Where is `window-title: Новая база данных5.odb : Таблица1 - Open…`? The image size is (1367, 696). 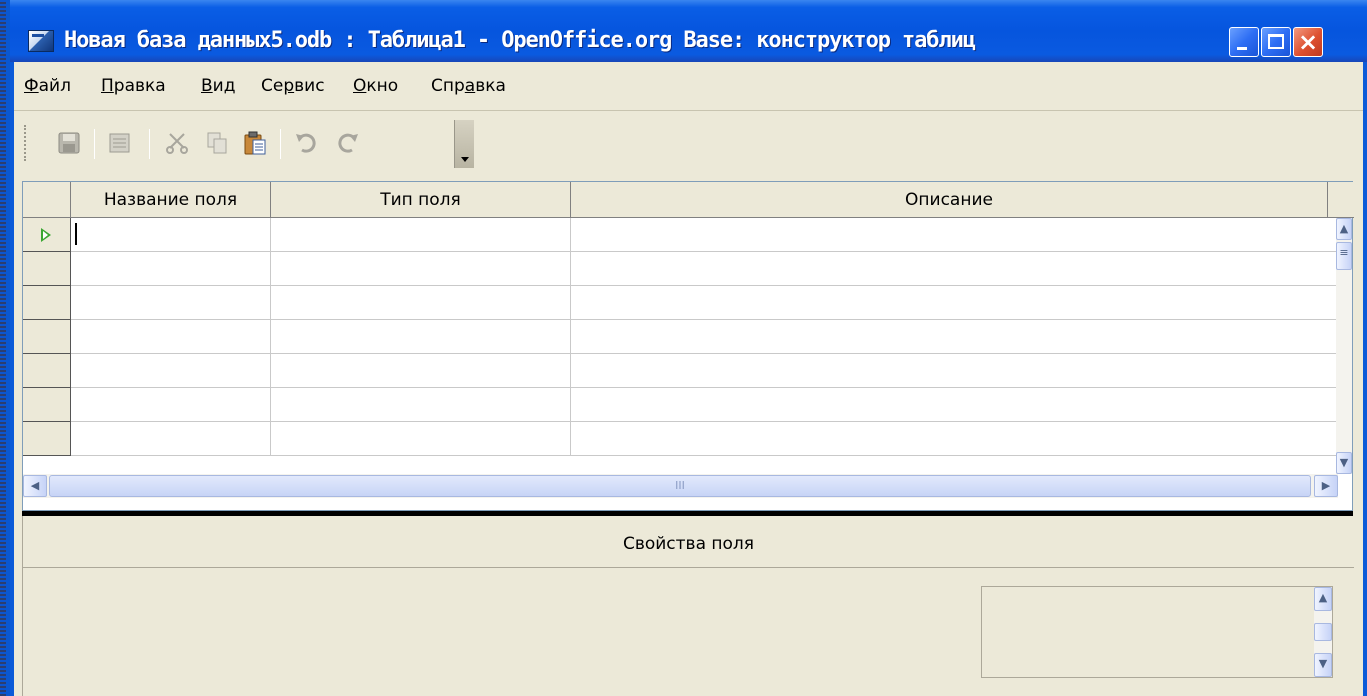
window-title: Новая база данных5.odb : Таблица1 - Open… is located at coordinates (520, 40).